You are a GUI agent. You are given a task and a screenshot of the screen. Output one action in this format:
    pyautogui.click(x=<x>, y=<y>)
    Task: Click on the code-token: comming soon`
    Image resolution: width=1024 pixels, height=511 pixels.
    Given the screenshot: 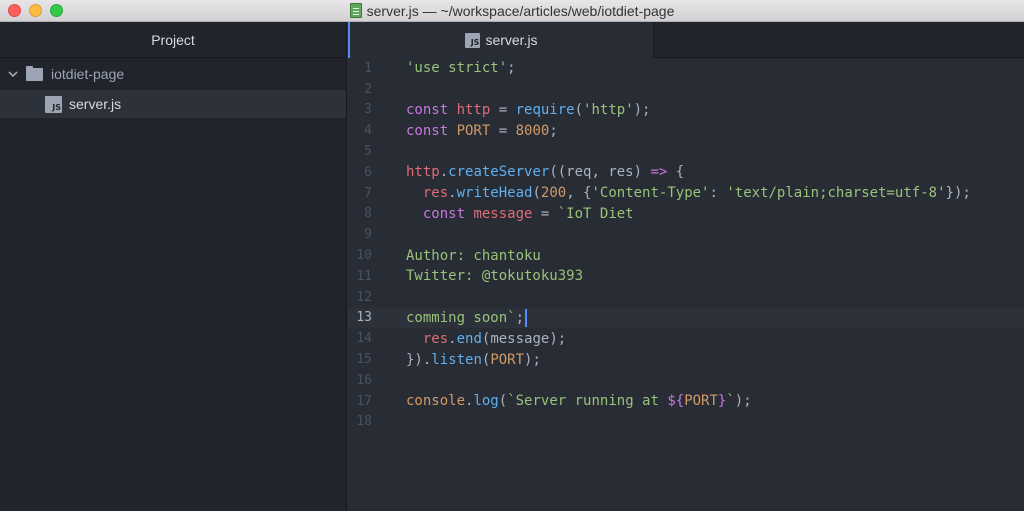 What is the action you would take?
    pyautogui.click(x=461, y=317)
    